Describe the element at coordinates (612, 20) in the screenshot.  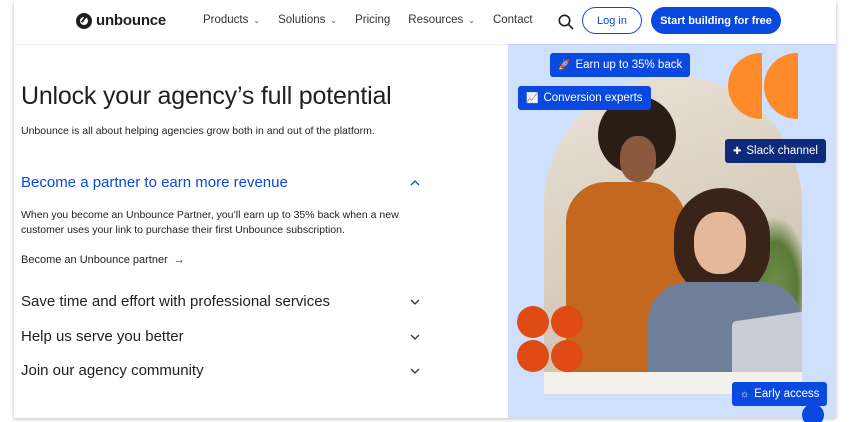
I see `login-button: Log in` at that location.